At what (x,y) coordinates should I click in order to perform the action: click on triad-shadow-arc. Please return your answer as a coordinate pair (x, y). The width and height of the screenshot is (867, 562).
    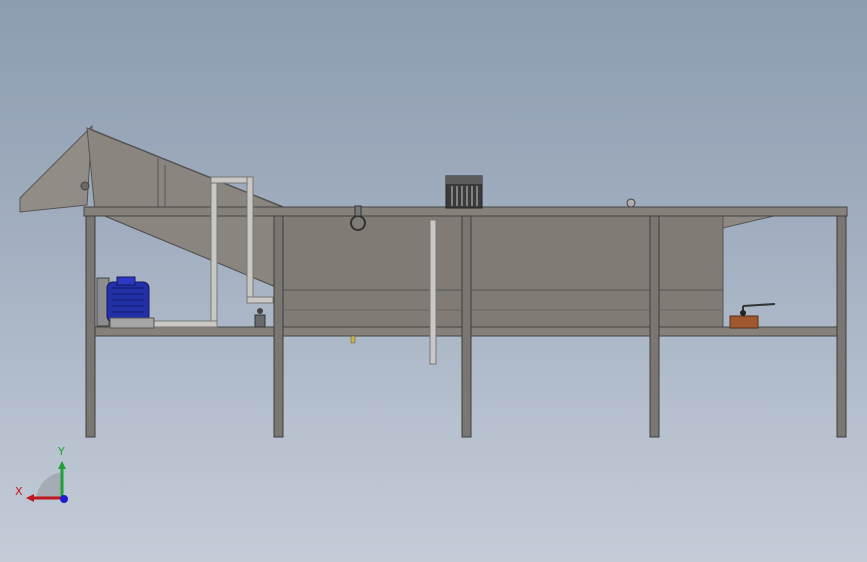
    Looking at the image, I should click on (49, 485).